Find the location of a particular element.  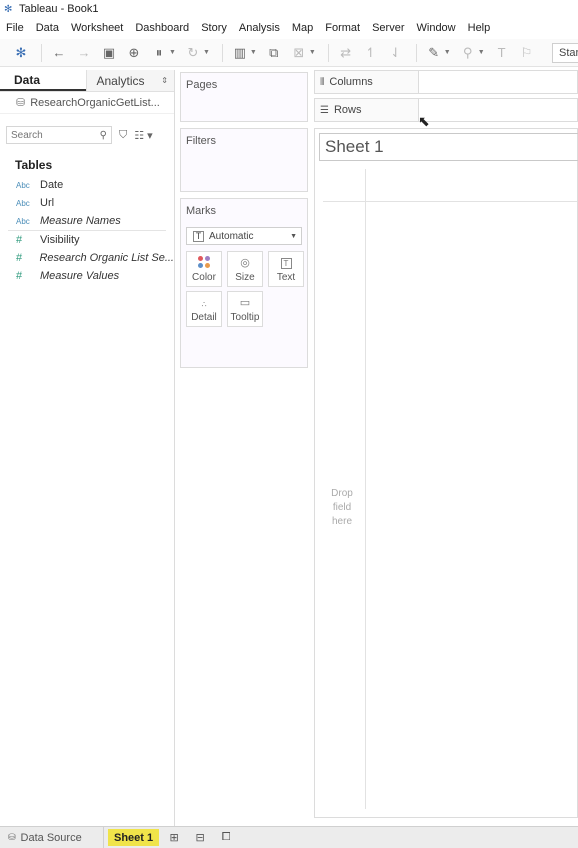

sort-descending-icon: ⇃ is located at coordinates (396, 53).